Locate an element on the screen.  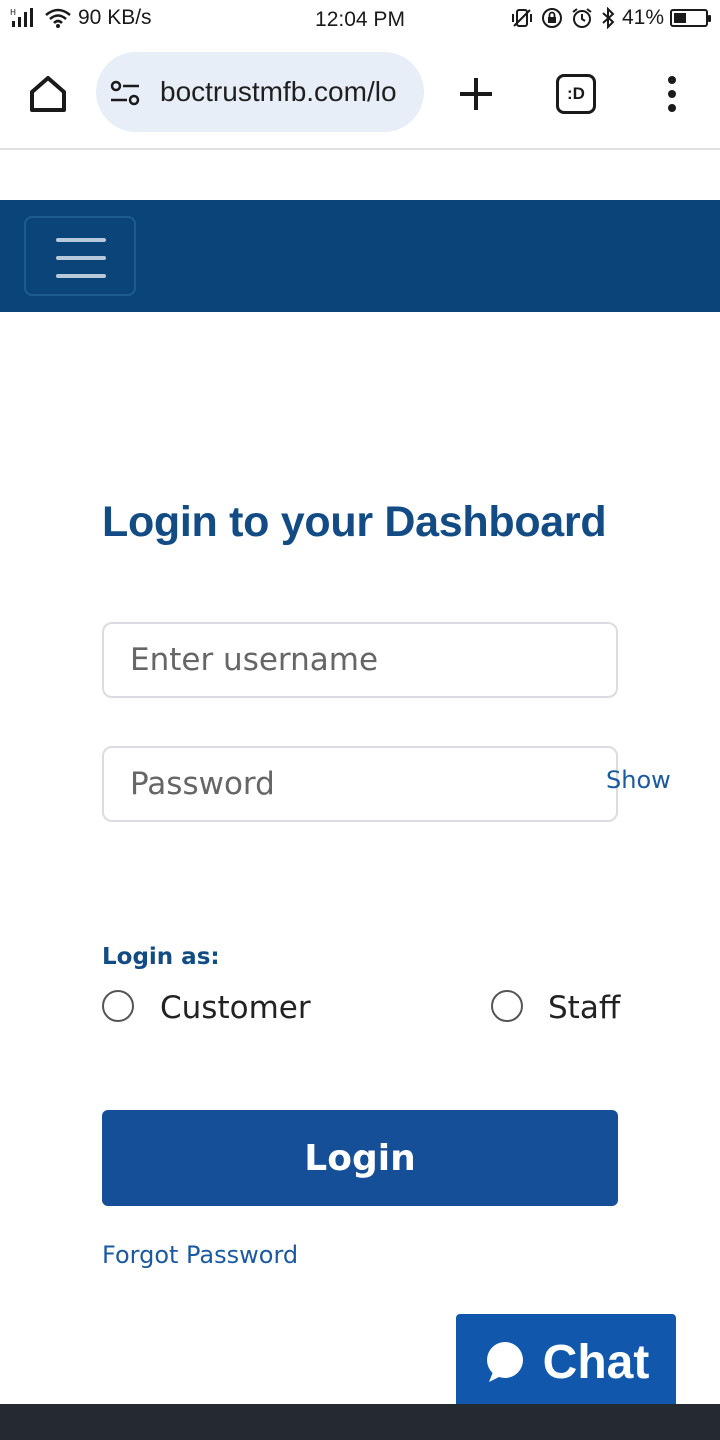
password-input is located at coordinates (360, 784).